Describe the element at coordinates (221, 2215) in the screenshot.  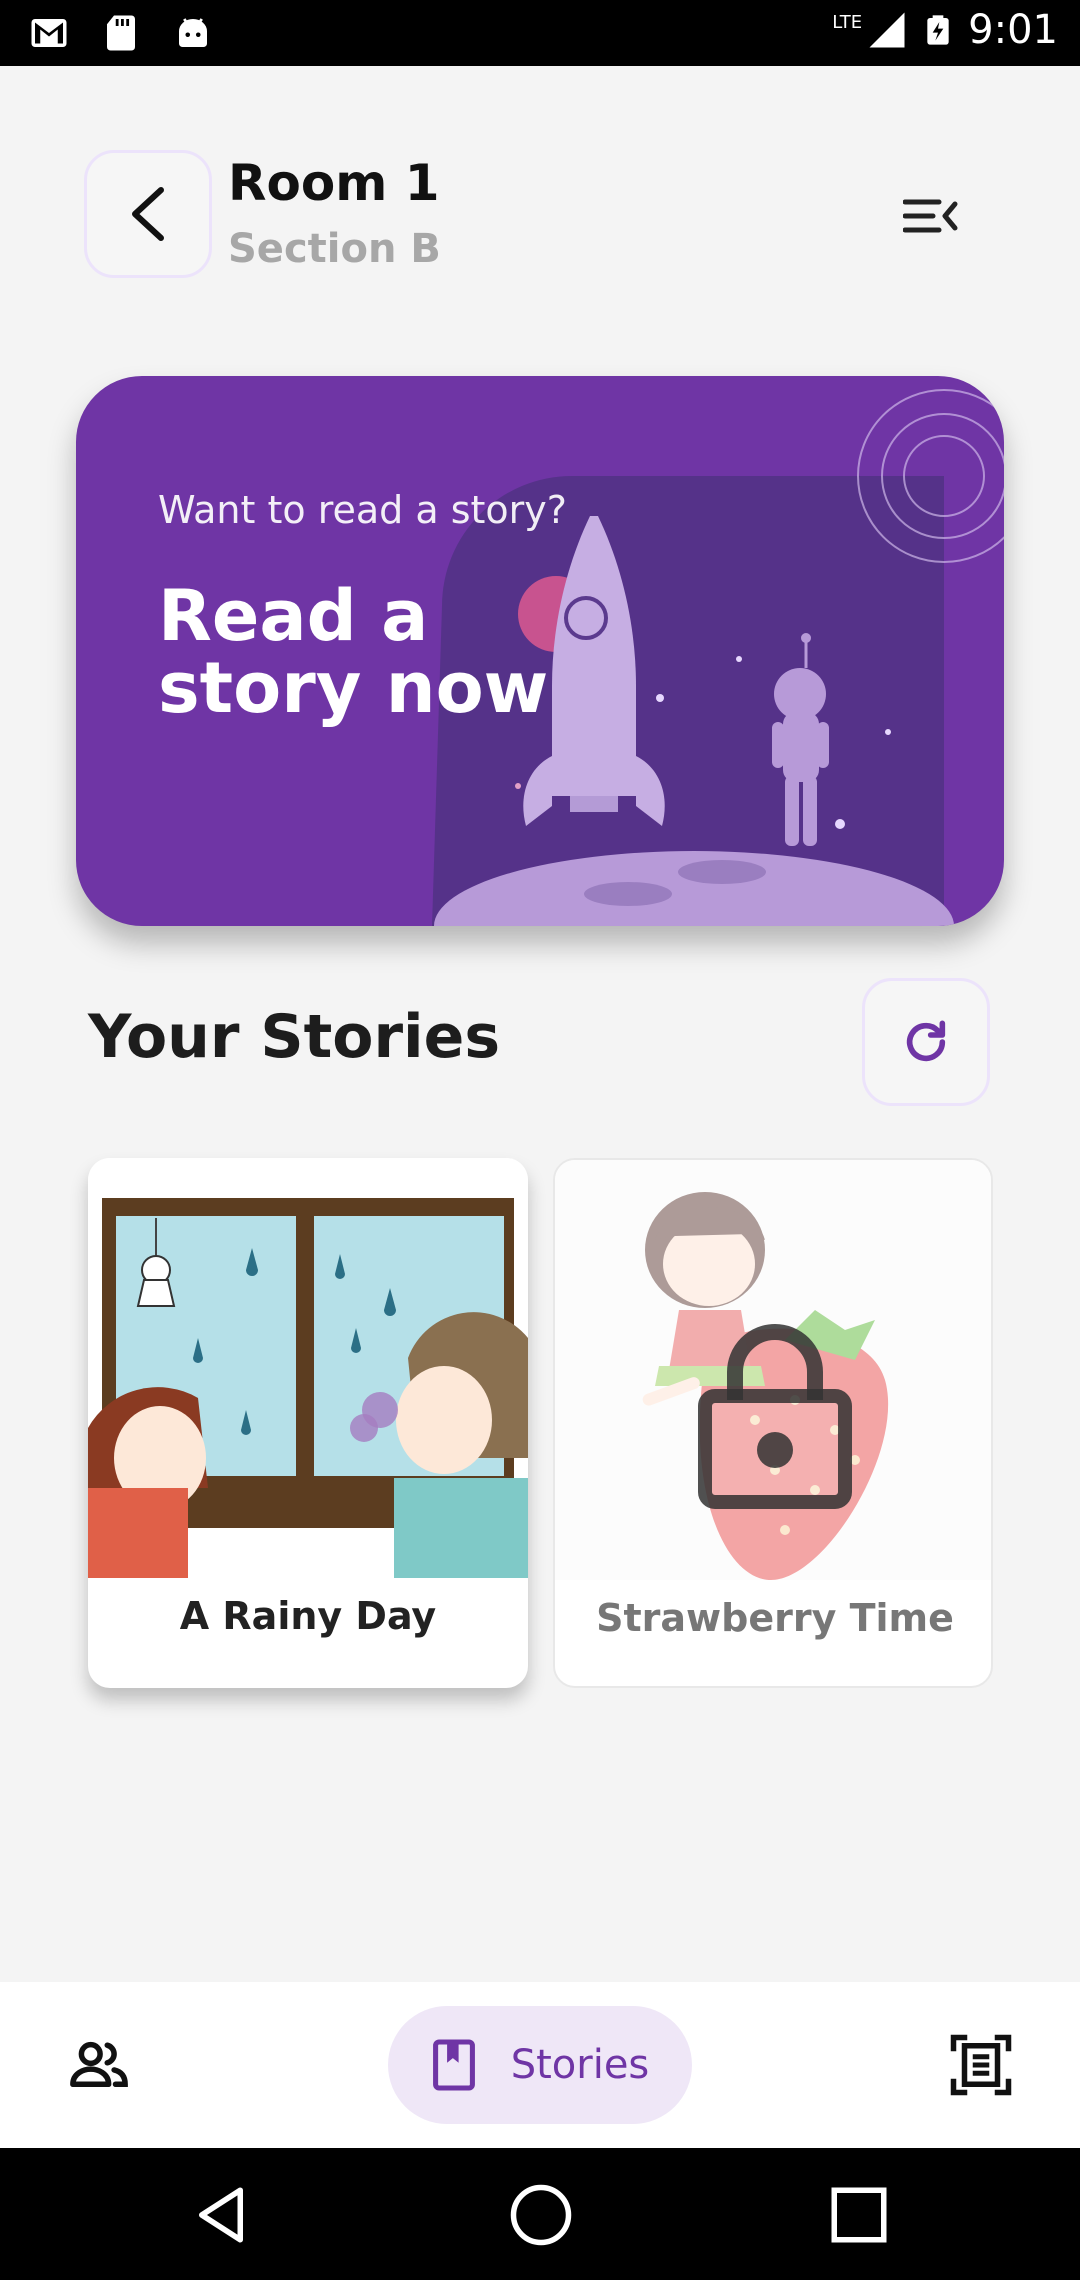
I see `back-triangle-icon` at that location.